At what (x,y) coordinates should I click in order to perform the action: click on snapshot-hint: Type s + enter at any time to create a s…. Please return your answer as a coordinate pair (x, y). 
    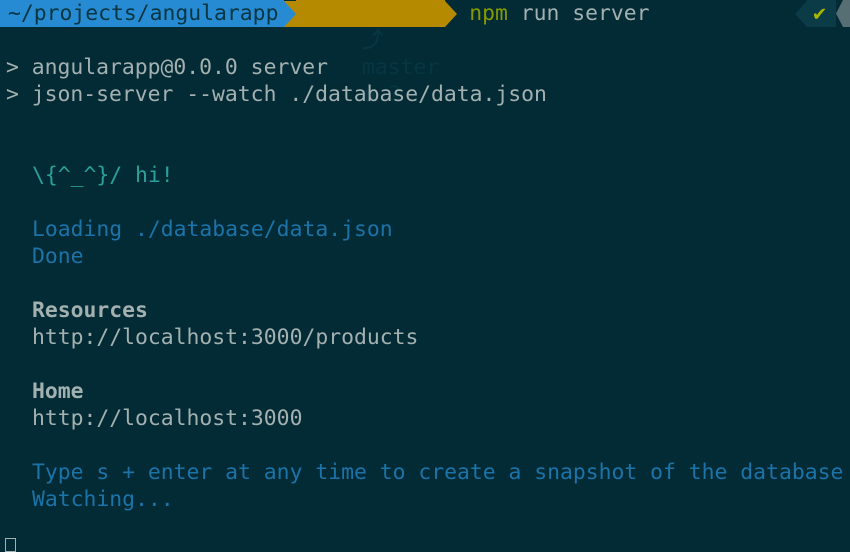
    Looking at the image, I should click on (438, 472).